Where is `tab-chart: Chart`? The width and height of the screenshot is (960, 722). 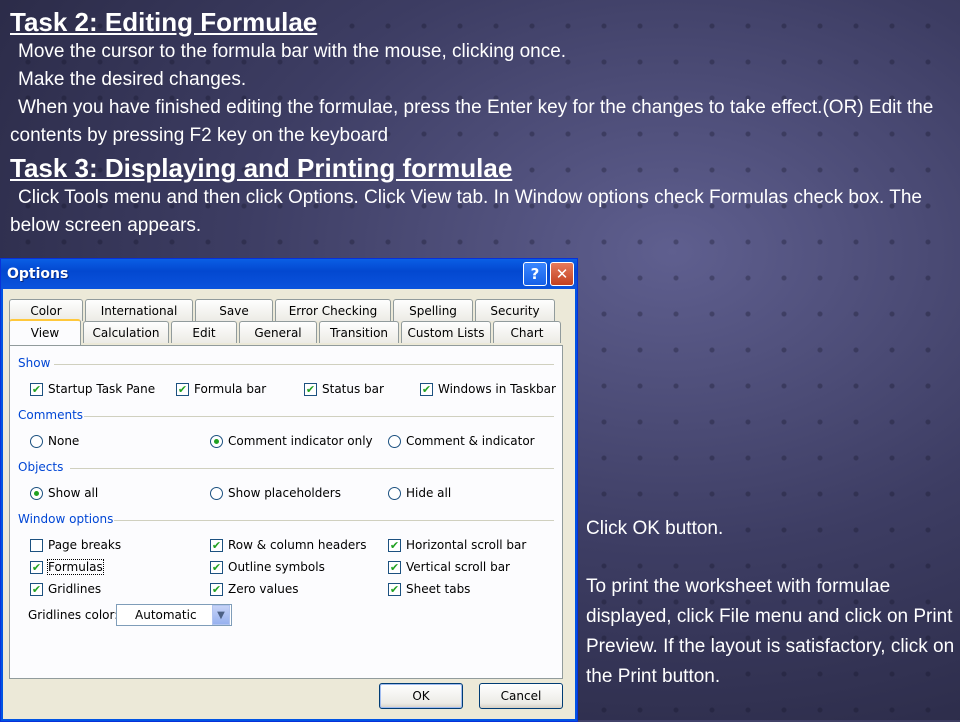
tab-chart: Chart is located at coordinates (527, 332).